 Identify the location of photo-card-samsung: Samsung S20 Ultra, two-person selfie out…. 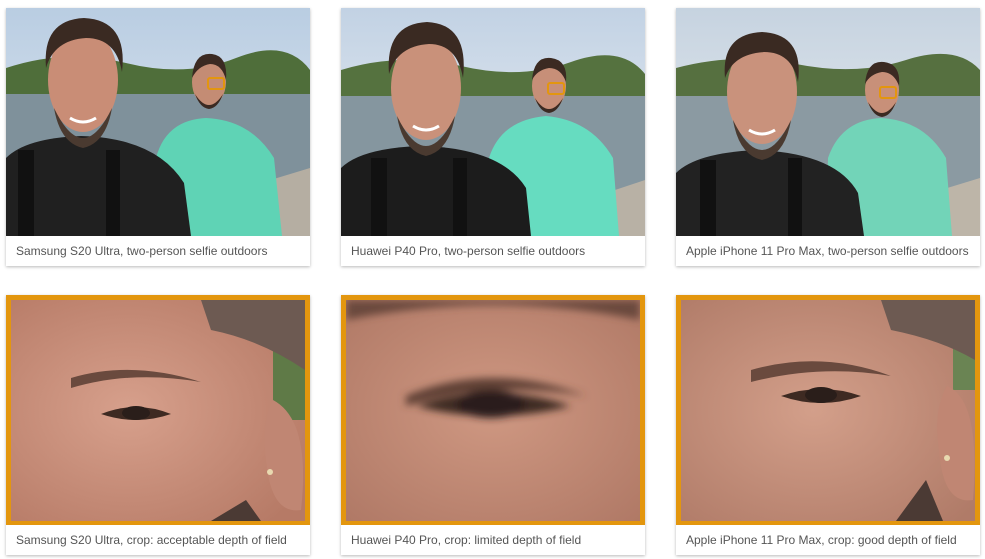
(158, 137).